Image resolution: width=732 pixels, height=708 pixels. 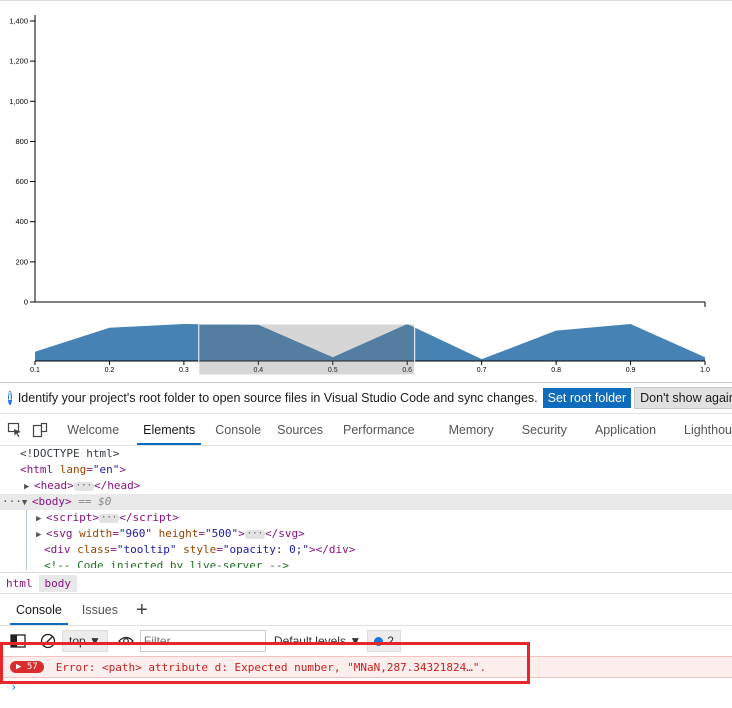 I want to click on html-tag: html, so click(x=40, y=469).